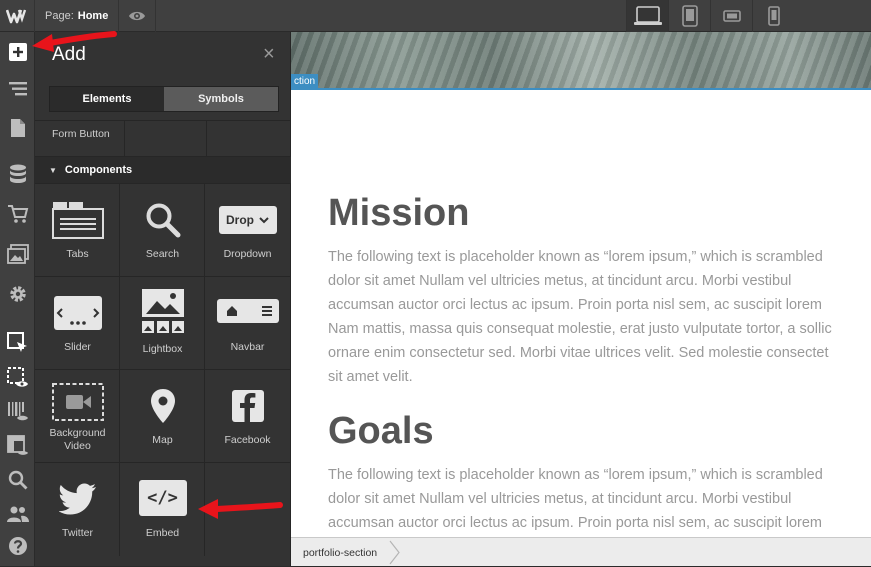  I want to click on mobile-landscape-icon, so click(731, 16).